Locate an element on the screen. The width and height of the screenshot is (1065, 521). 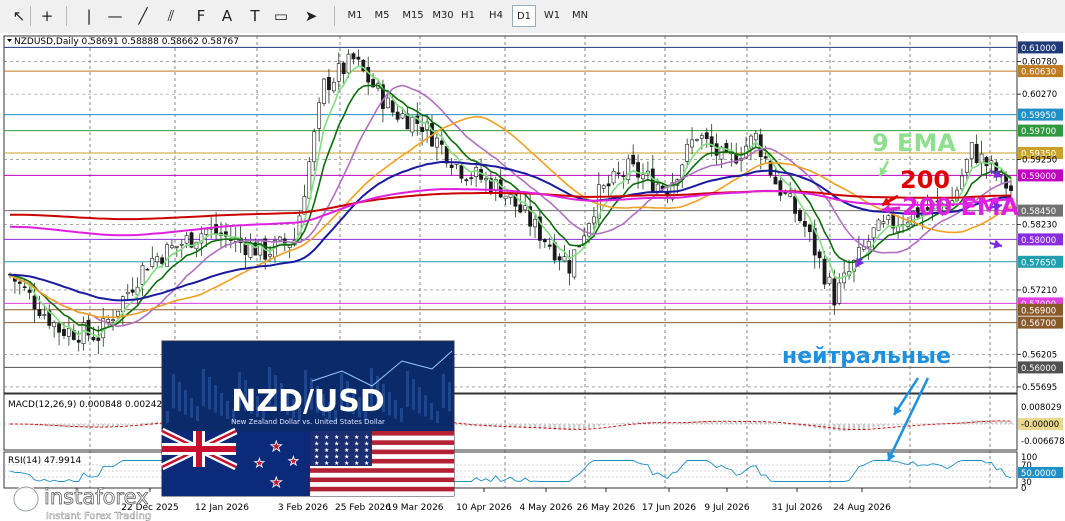
cursor-icon: ↖ is located at coordinates (19, 16).